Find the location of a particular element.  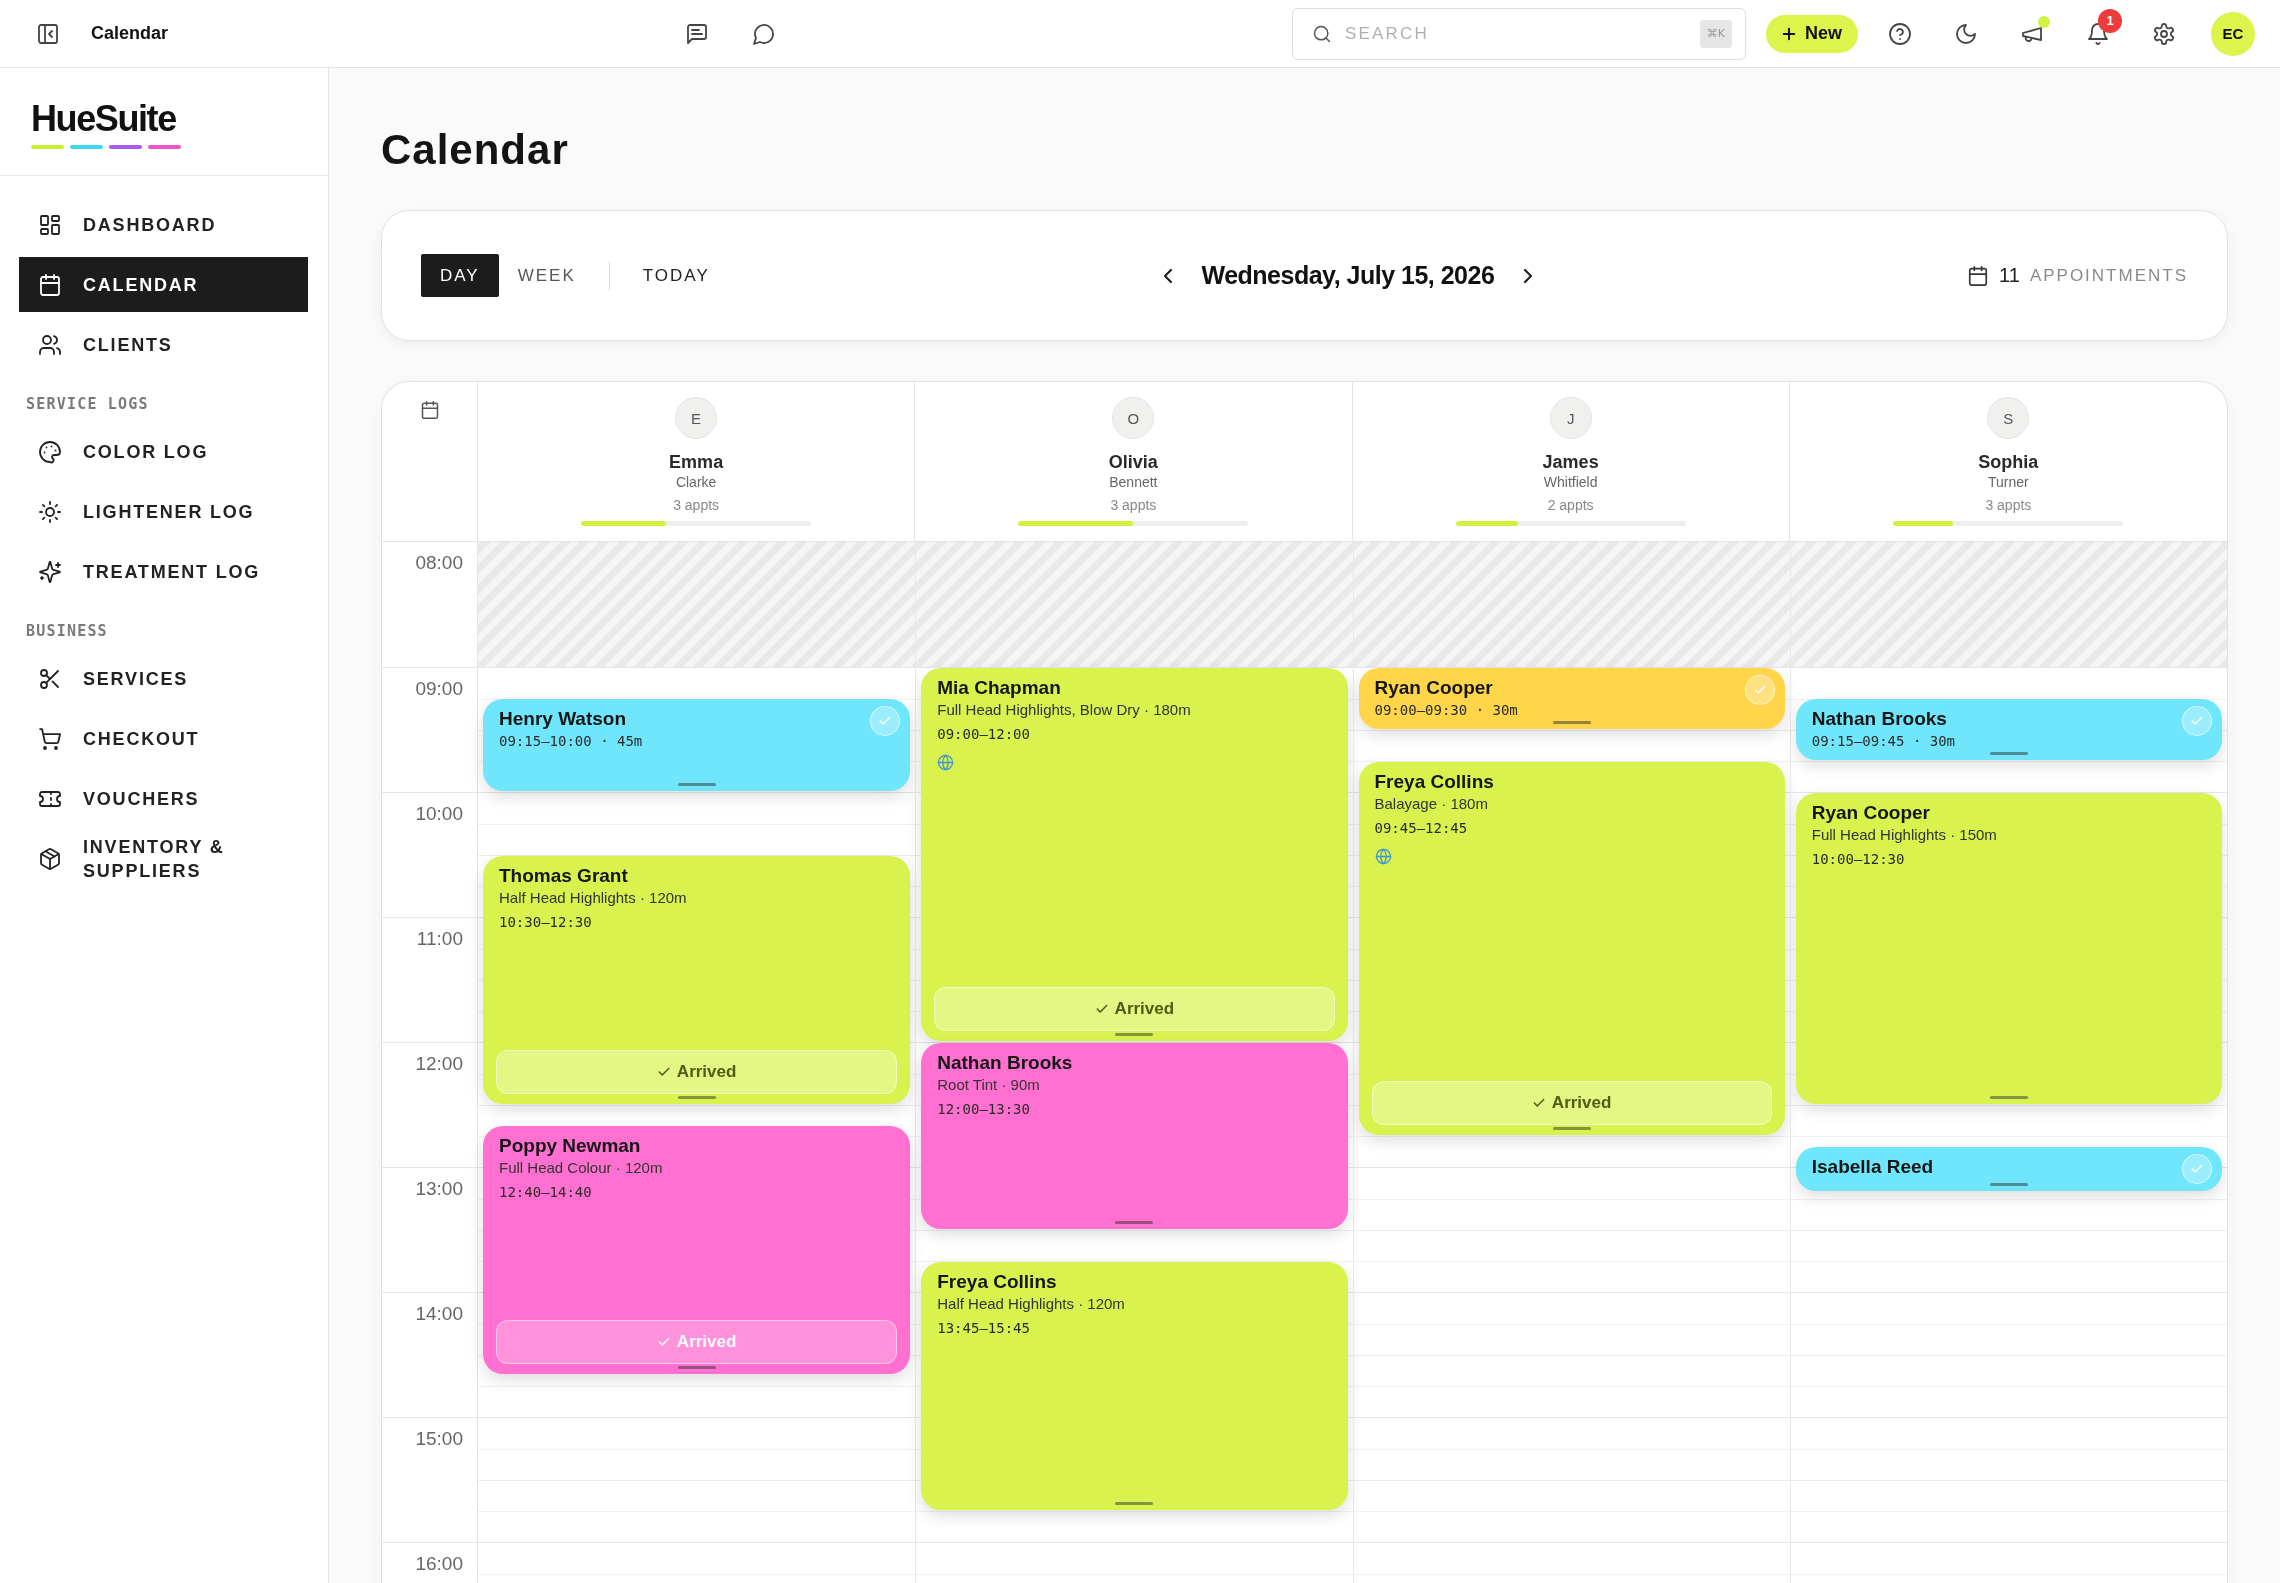

appointment-card: Ryan Cooper Full Head Highlights · 150m 10:00–12:30 is located at coordinates (2008, 948).